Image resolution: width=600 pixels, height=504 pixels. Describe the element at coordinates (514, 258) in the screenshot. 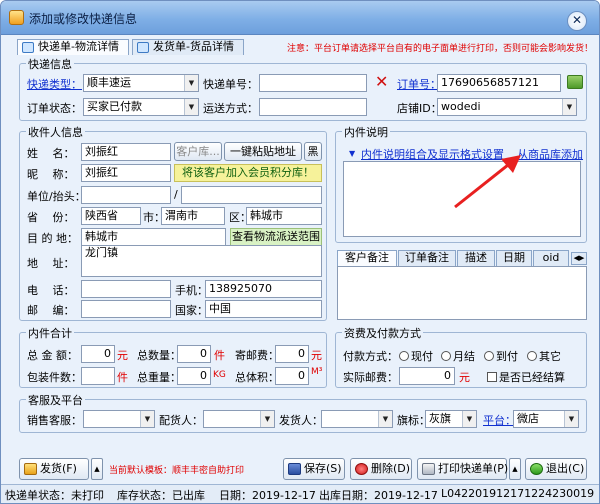

I see `tab-date: 日期` at that location.